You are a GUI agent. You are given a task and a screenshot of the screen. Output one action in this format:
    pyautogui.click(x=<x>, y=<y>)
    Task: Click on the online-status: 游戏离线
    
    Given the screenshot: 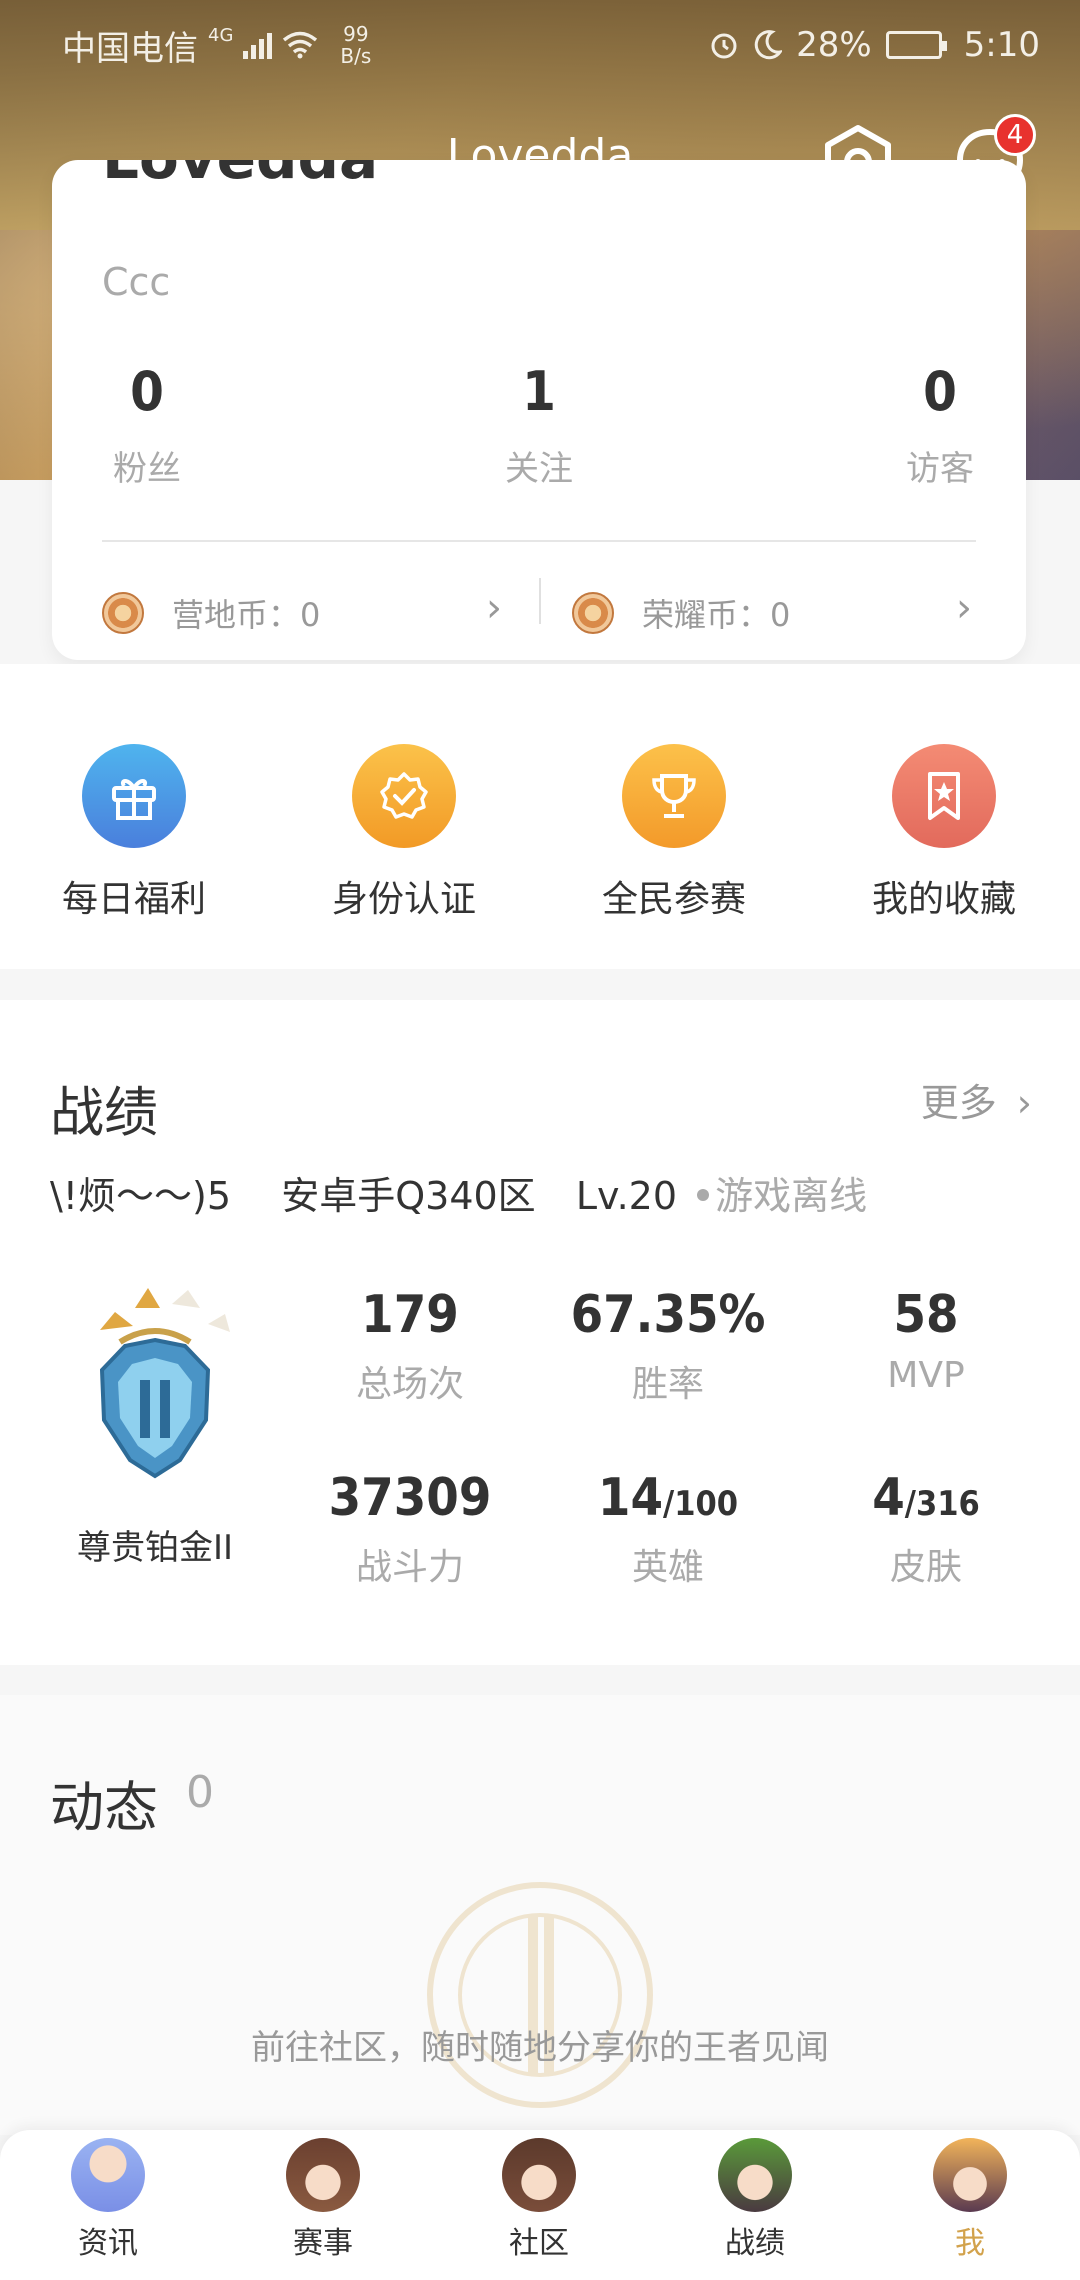 What is the action you would take?
    pyautogui.click(x=791, y=1196)
    